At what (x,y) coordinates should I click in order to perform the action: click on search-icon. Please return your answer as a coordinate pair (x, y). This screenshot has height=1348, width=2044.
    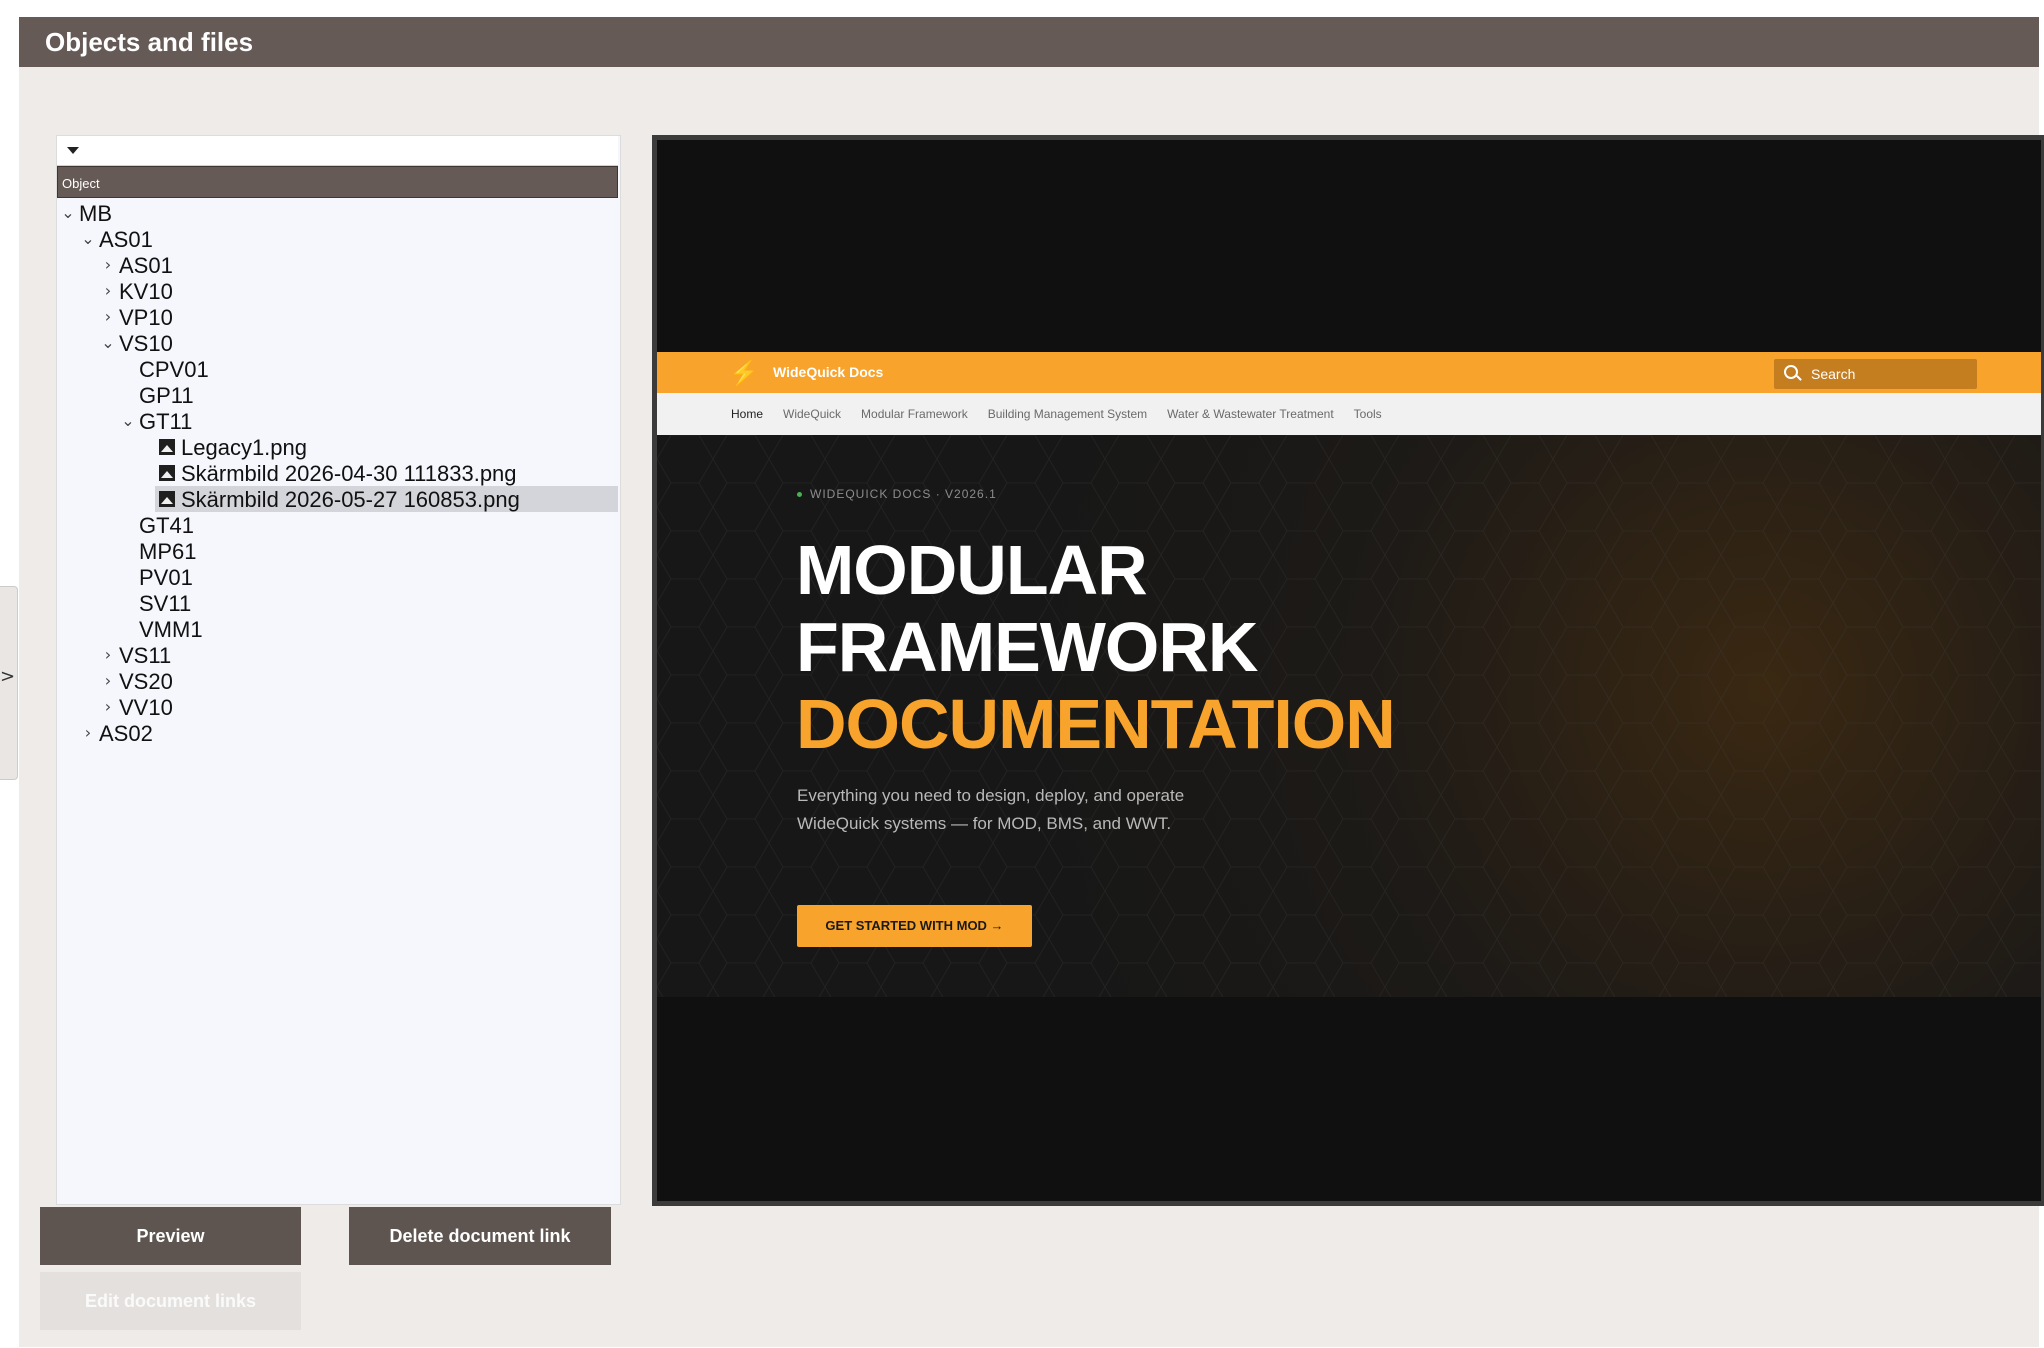
    Looking at the image, I should click on (1791, 372).